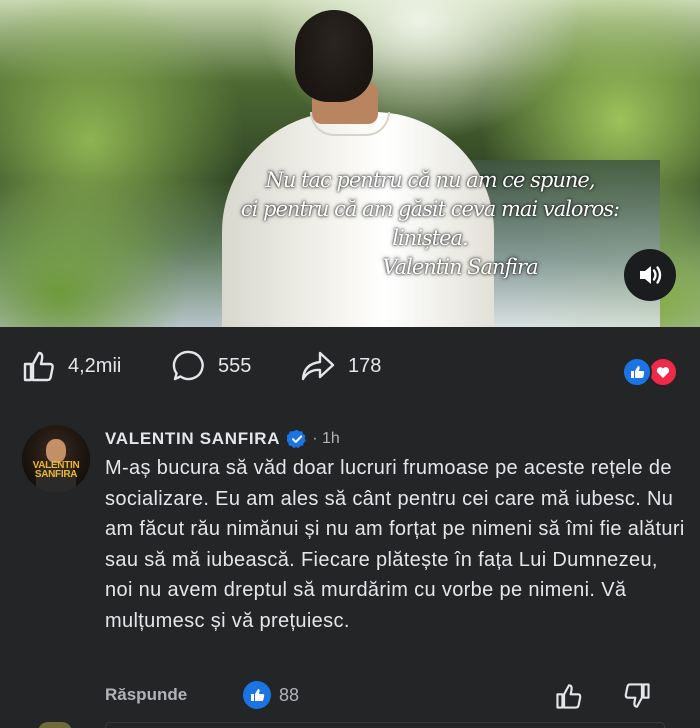 The height and width of the screenshot is (728, 700). I want to click on downvote-button, so click(637, 696).